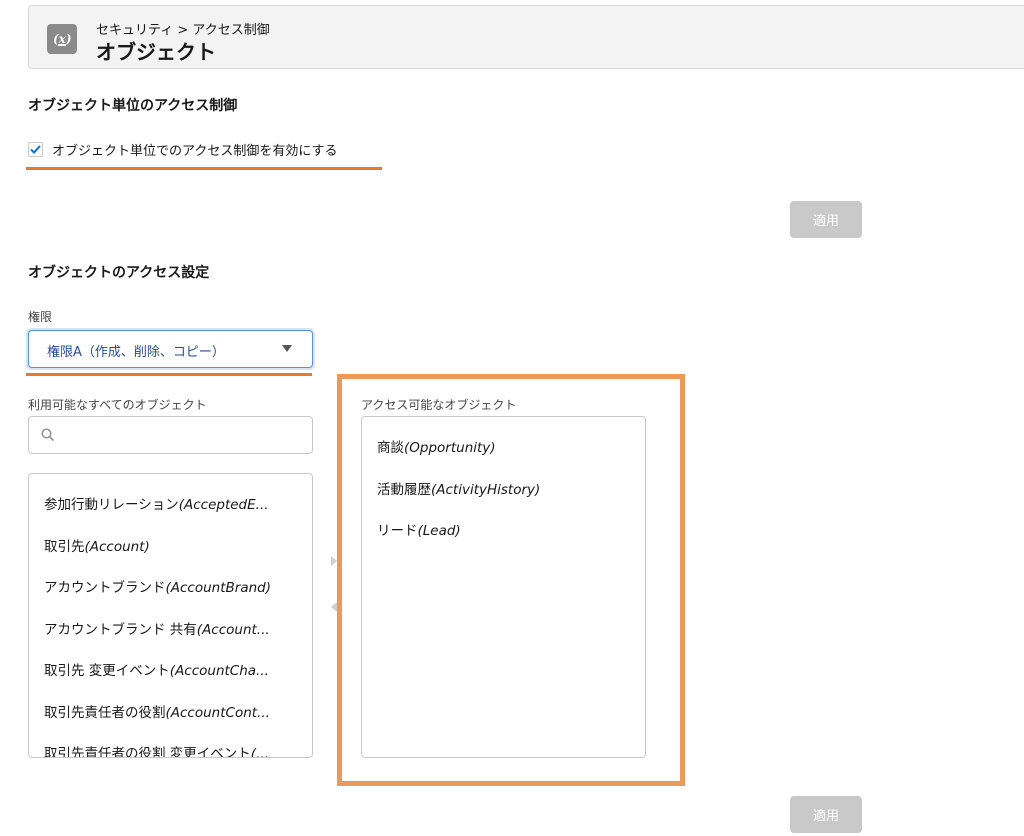 This screenshot has height=836, width=1024. I want to click on apply-settings-button: 適用, so click(826, 814).